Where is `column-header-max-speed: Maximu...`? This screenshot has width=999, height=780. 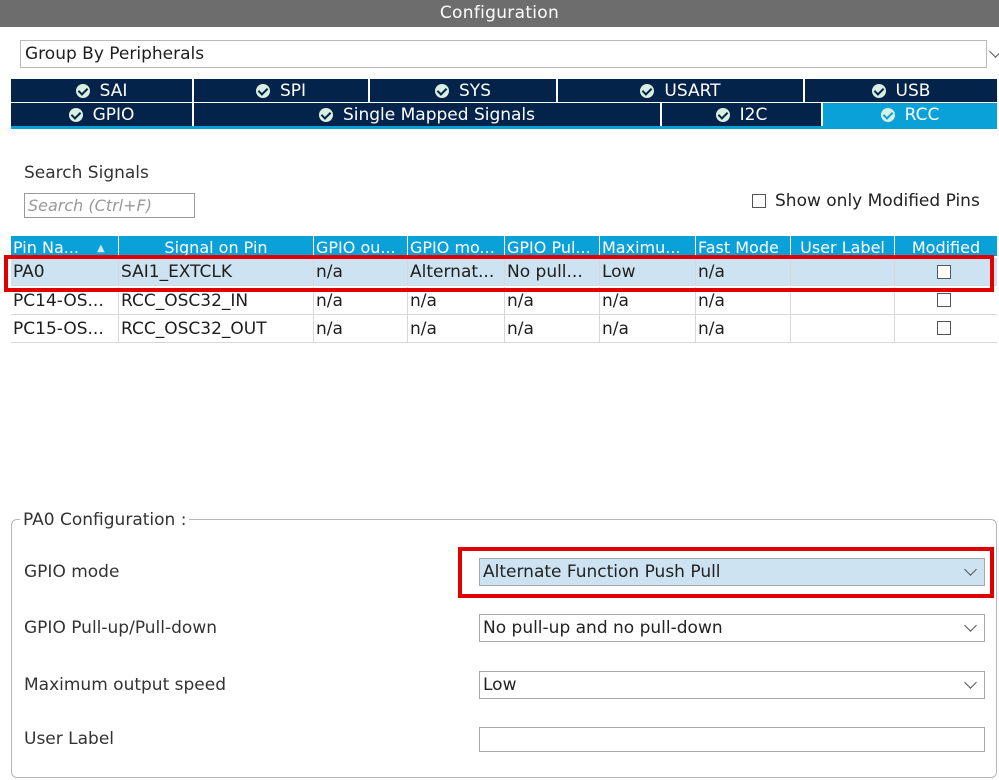 column-header-max-speed: Maximu... is located at coordinates (648, 246).